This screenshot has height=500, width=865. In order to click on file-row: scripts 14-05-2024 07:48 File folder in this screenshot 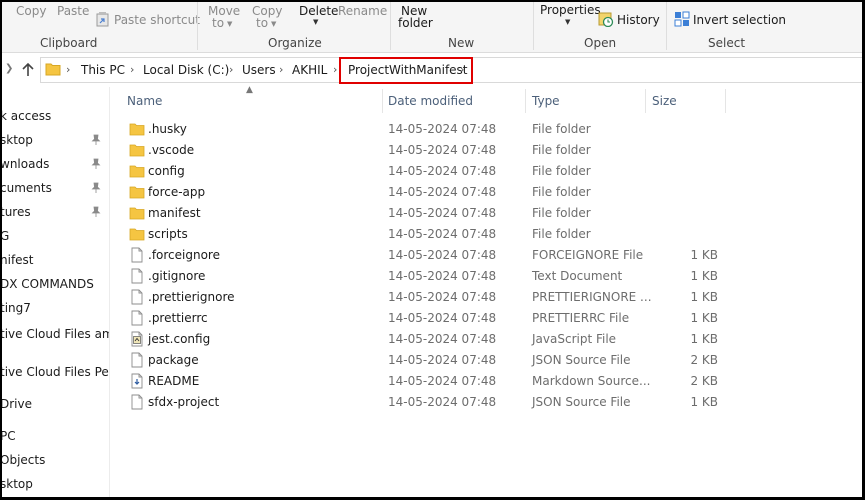, I will do `click(487, 234)`.